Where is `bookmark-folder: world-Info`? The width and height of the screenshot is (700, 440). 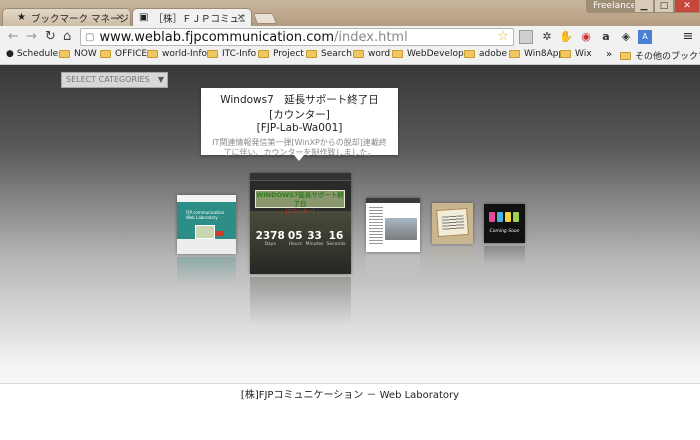 bookmark-folder: world-Info is located at coordinates (177, 54).